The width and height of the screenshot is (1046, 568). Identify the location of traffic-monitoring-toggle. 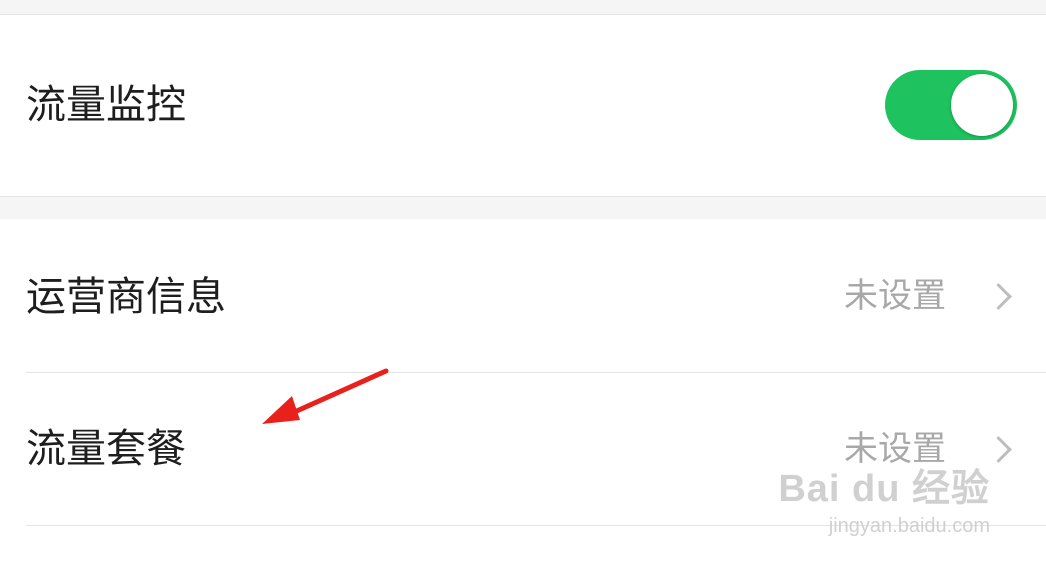
(951, 105).